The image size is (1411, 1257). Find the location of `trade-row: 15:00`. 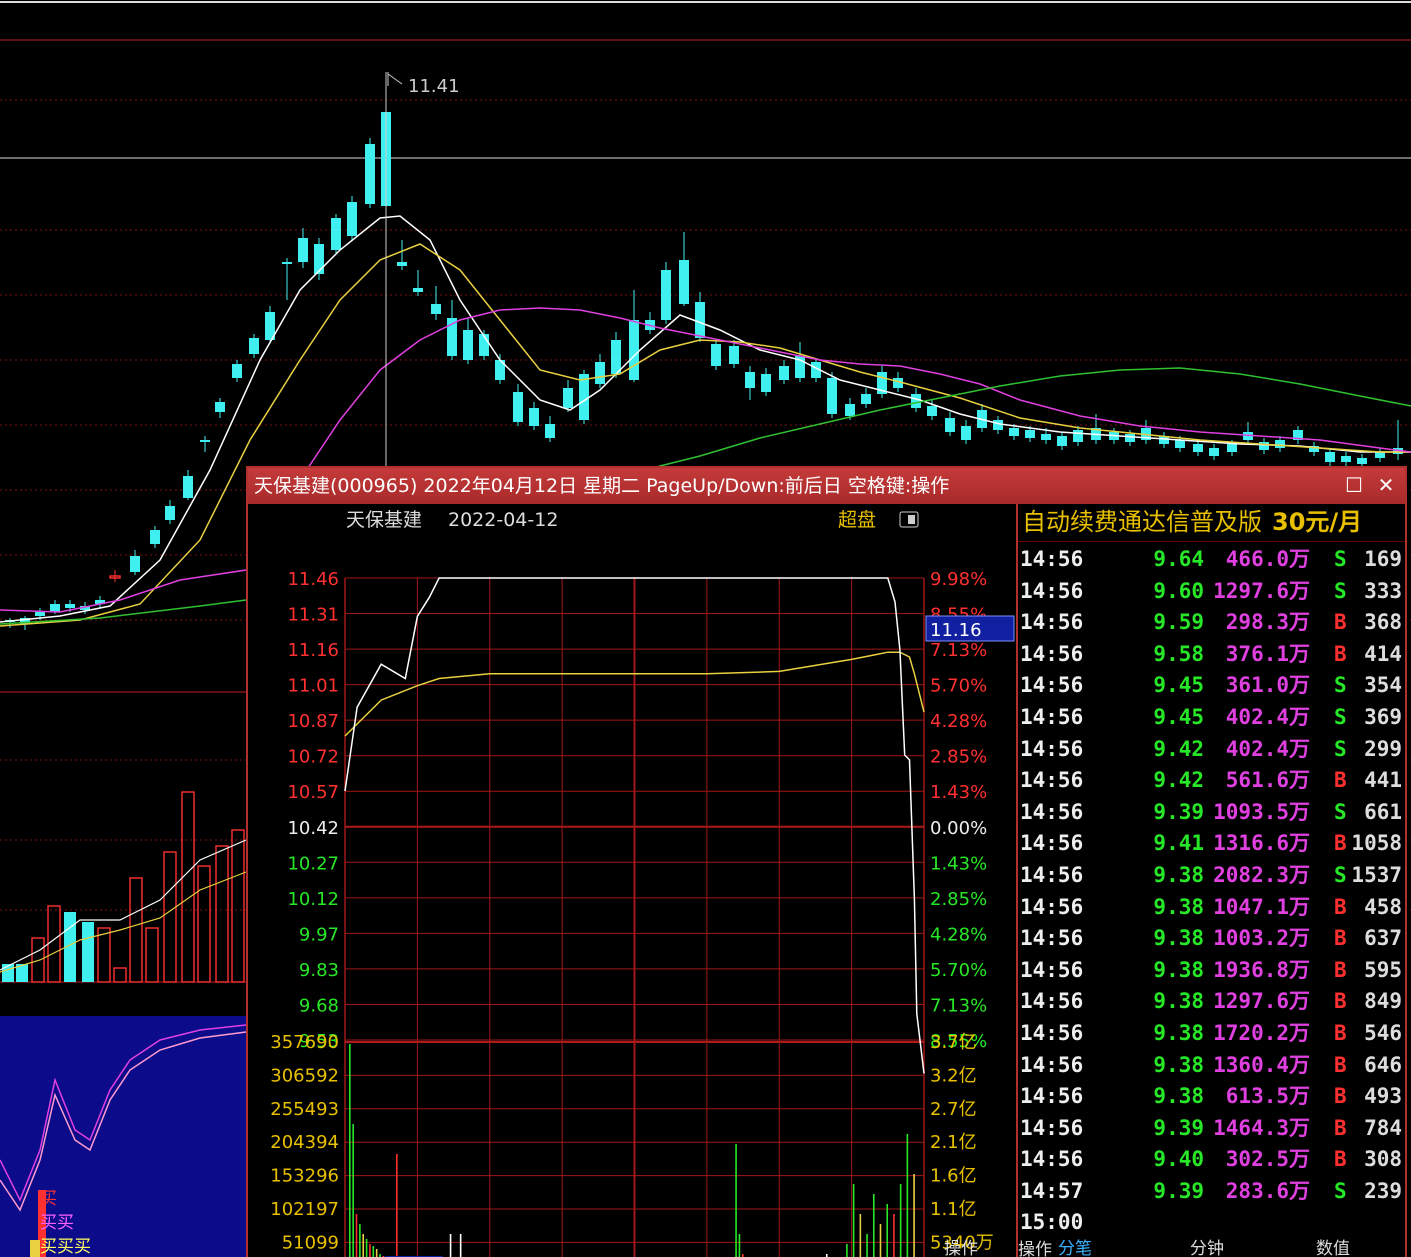

trade-row: 15:00 is located at coordinates (1211, 1223).